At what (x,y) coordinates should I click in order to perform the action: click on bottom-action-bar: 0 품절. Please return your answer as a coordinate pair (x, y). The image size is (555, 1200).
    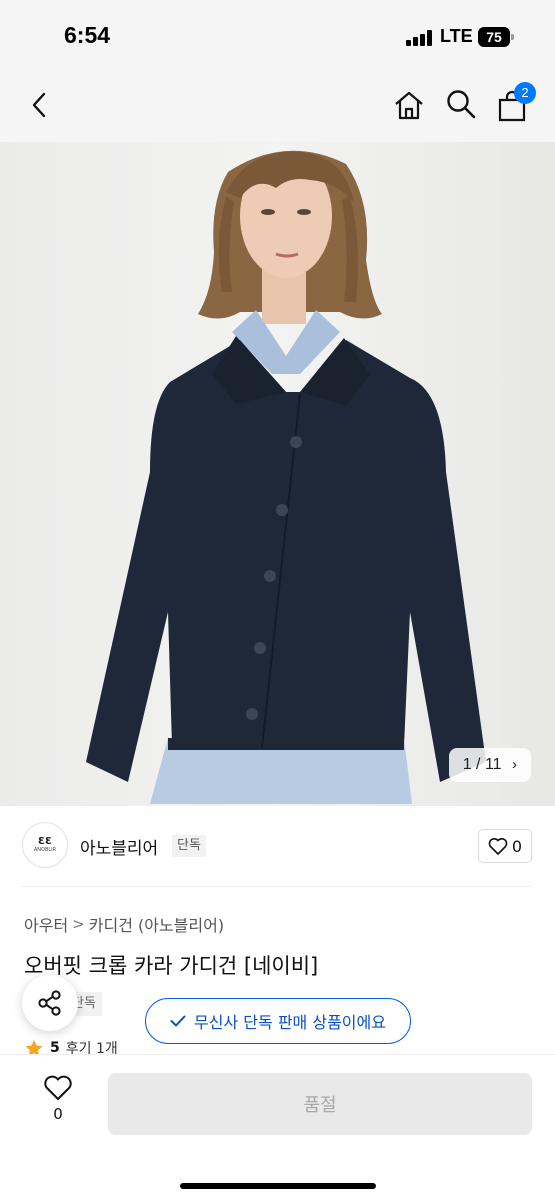
    Looking at the image, I should click on (277, 1127).